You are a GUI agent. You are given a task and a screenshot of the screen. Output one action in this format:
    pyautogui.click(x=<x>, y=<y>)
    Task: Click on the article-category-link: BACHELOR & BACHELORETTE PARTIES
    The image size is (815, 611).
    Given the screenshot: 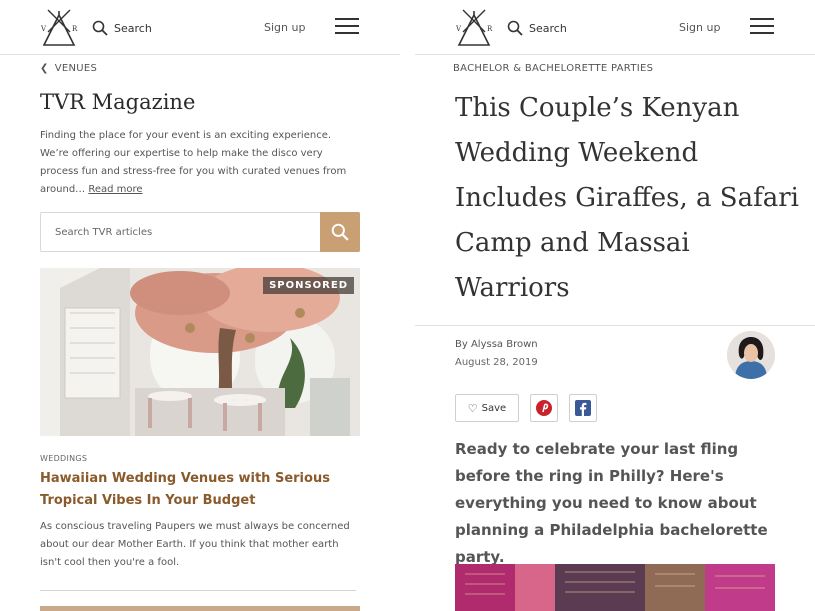 What is the action you would take?
    pyautogui.click(x=553, y=68)
    